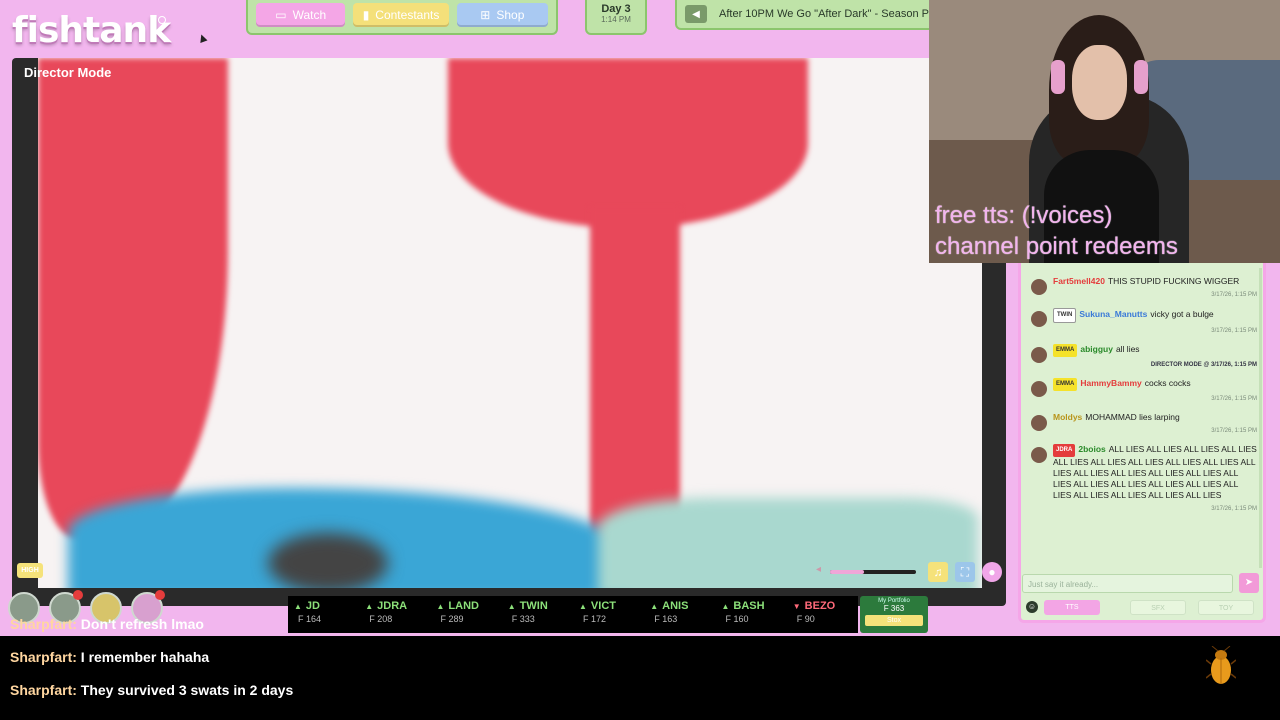 The width and height of the screenshot is (1280, 720). I want to click on fishtank-logo: fishtank, so click(91, 30).